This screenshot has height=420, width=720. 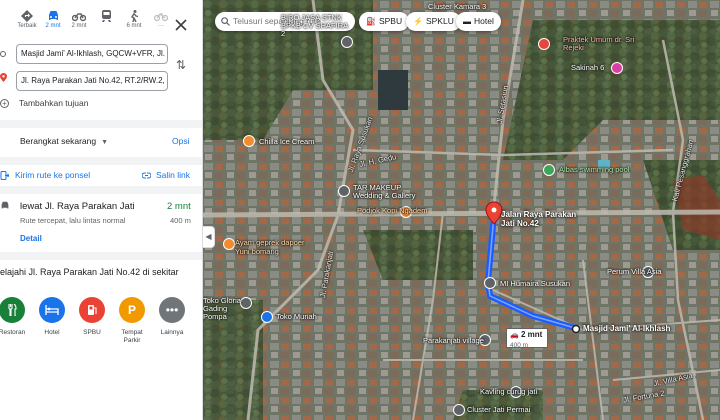 I want to click on origin-label: Masjid Jami' Al-Ikhlash, so click(x=626, y=328).